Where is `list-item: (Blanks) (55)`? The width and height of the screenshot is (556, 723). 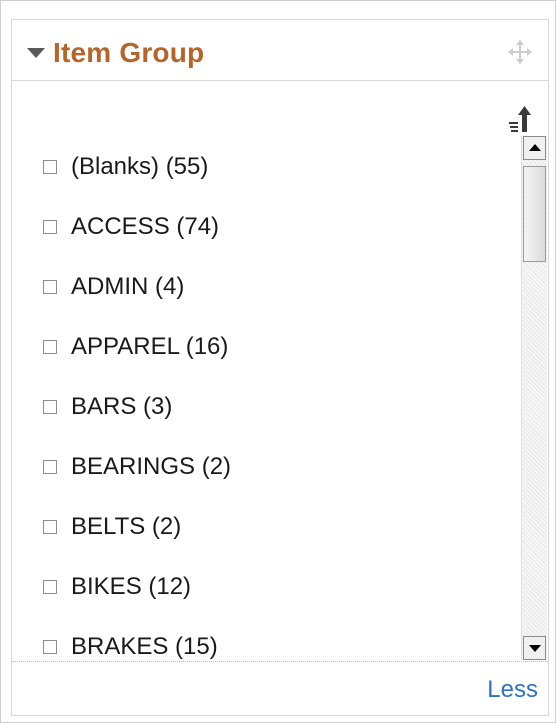
list-item: (Blanks) (55) is located at coordinates (125, 167).